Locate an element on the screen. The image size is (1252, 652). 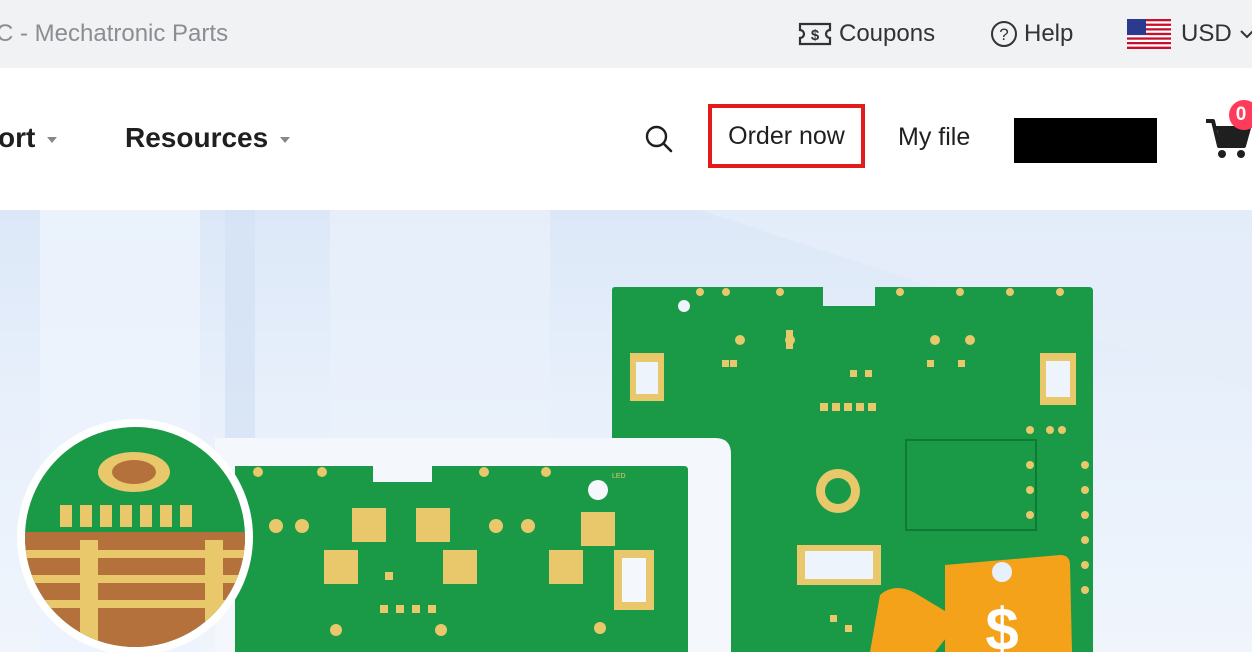
coupons-label: Coupons is located at coordinates (887, 33).